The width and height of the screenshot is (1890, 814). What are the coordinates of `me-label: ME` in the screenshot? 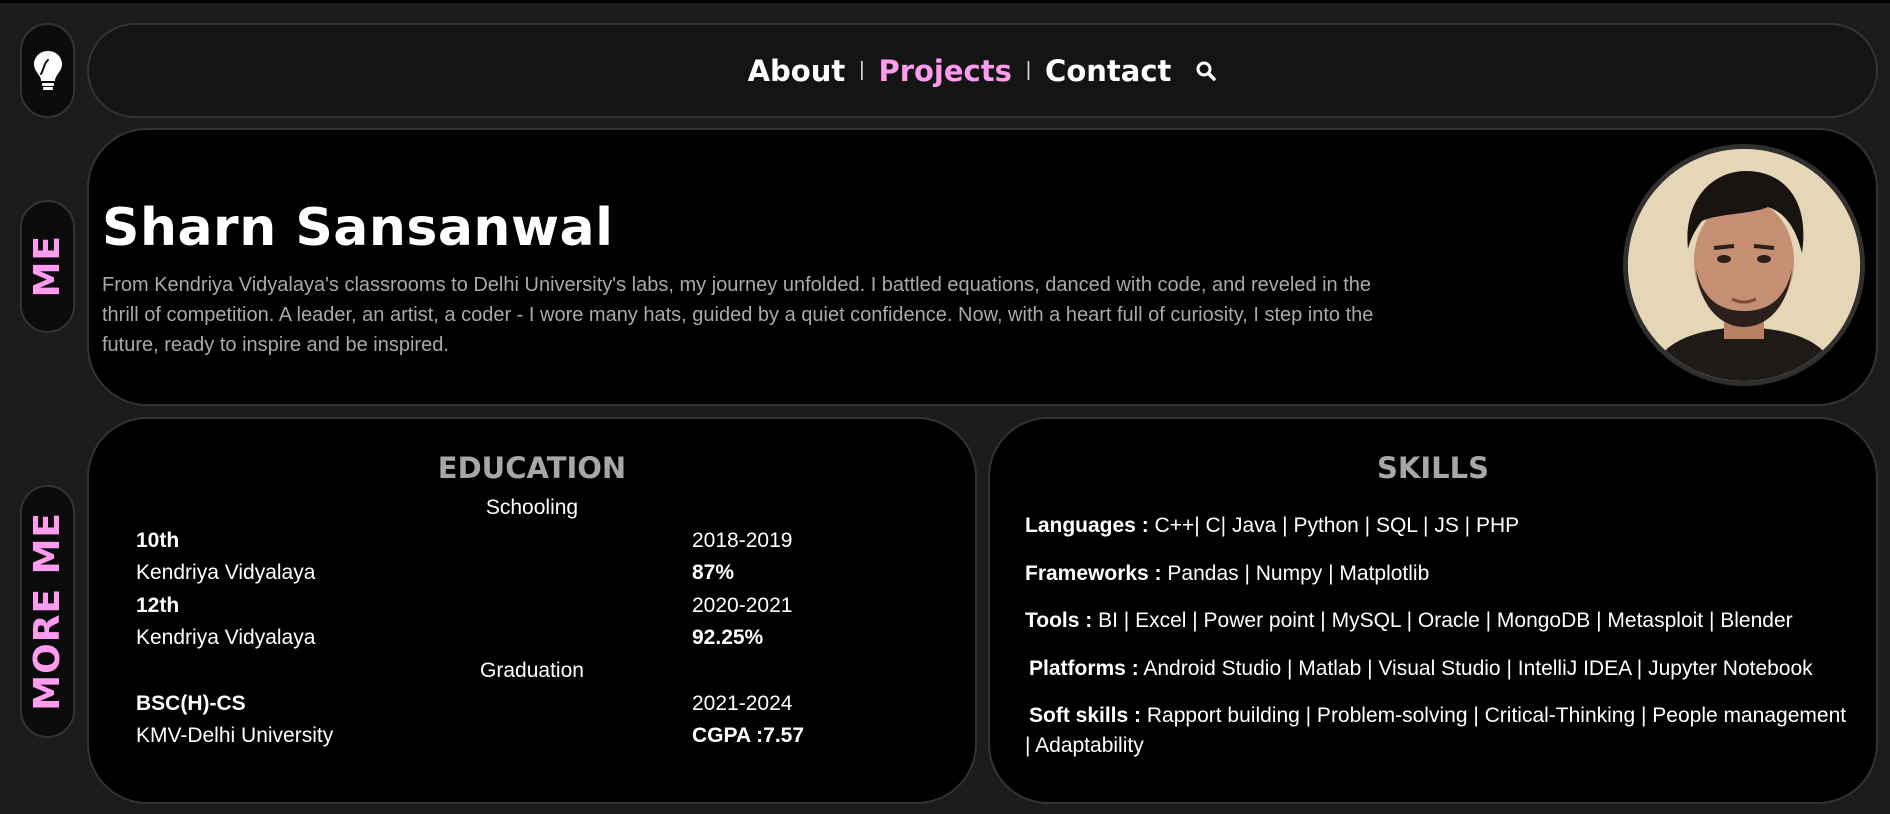 It's located at (47, 266).